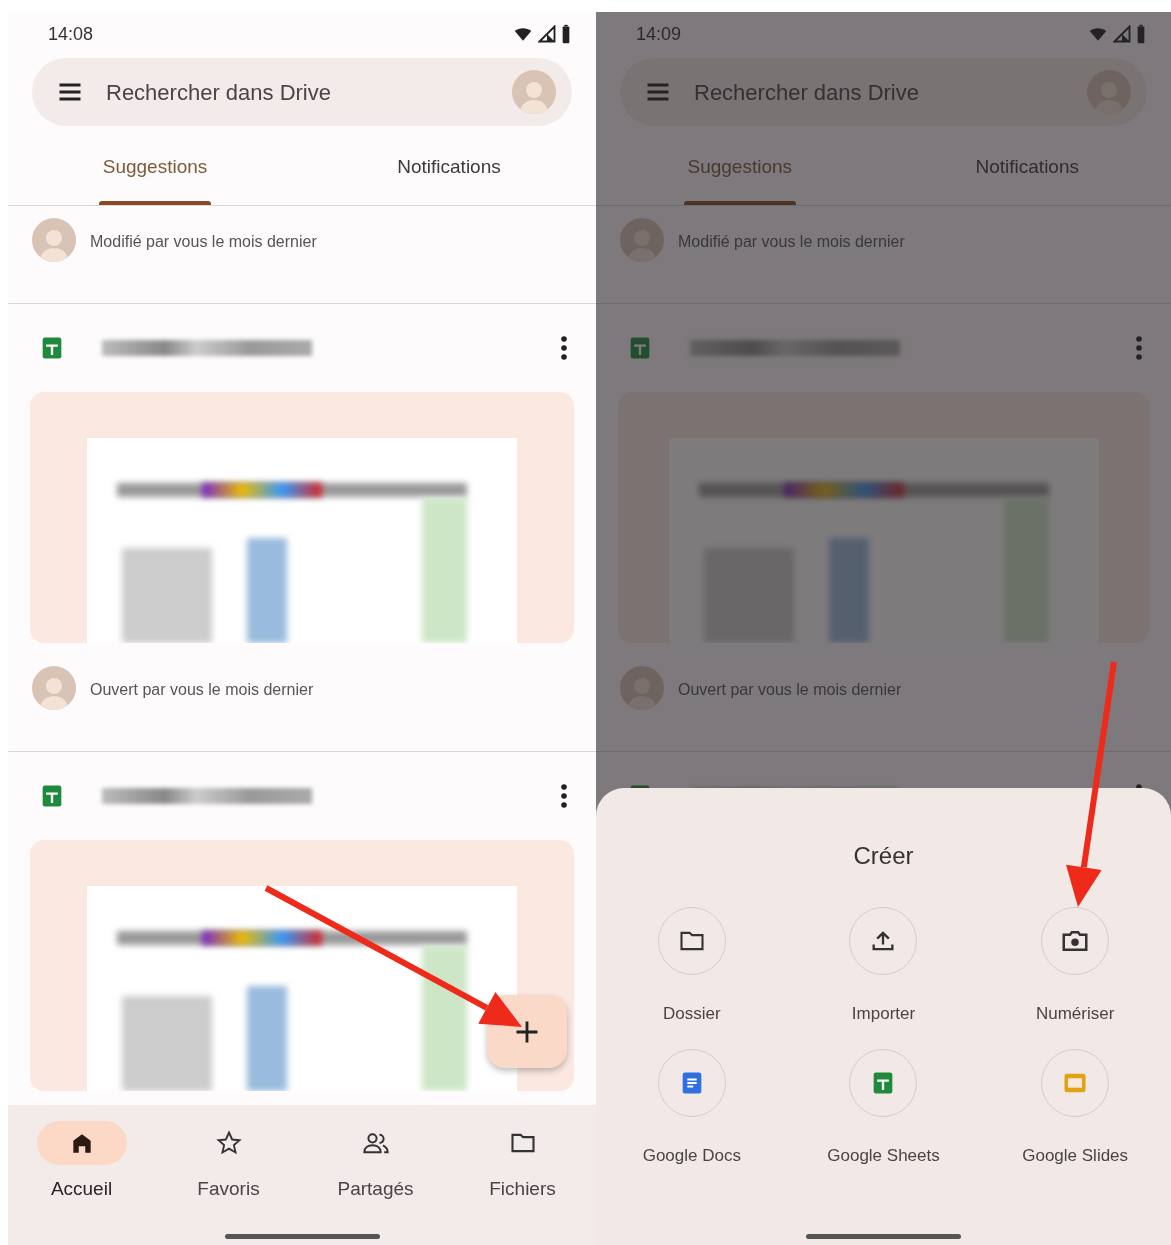 The width and height of the screenshot is (1171, 1245). What do you see at coordinates (1075, 1108) in the screenshot?
I see `create-option: Google Slides` at bounding box center [1075, 1108].